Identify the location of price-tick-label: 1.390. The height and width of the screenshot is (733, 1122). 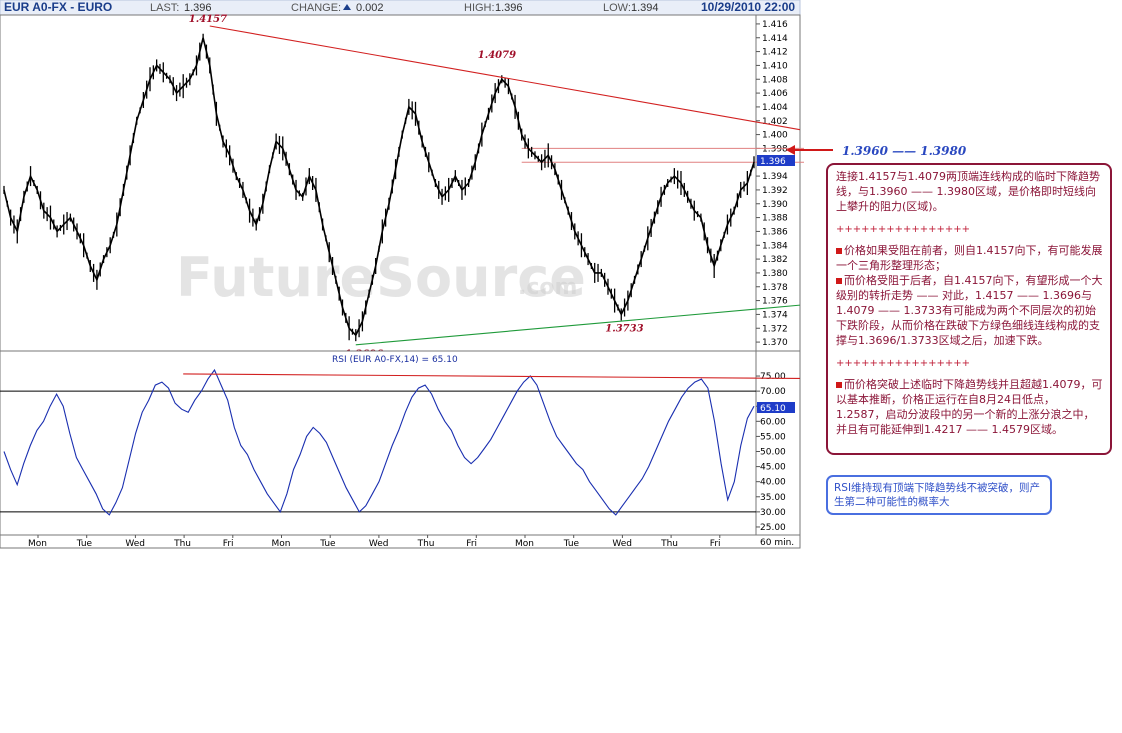
(775, 205).